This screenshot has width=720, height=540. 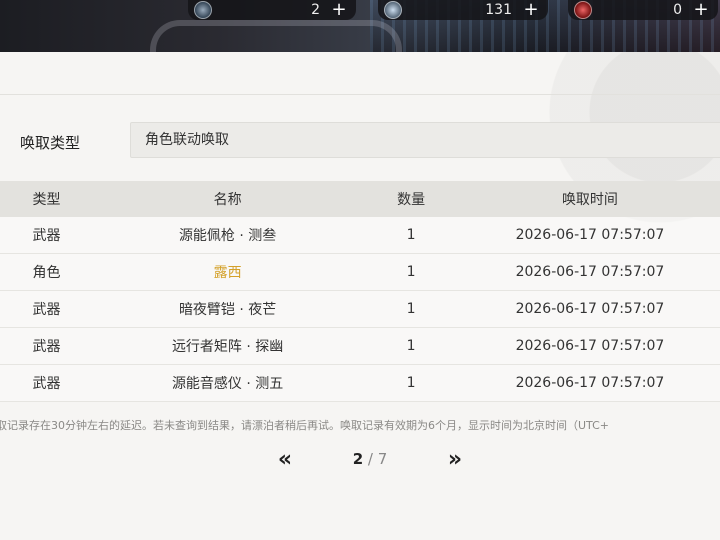 What do you see at coordinates (382, 459) in the screenshot?
I see `total-pages: 7` at bounding box center [382, 459].